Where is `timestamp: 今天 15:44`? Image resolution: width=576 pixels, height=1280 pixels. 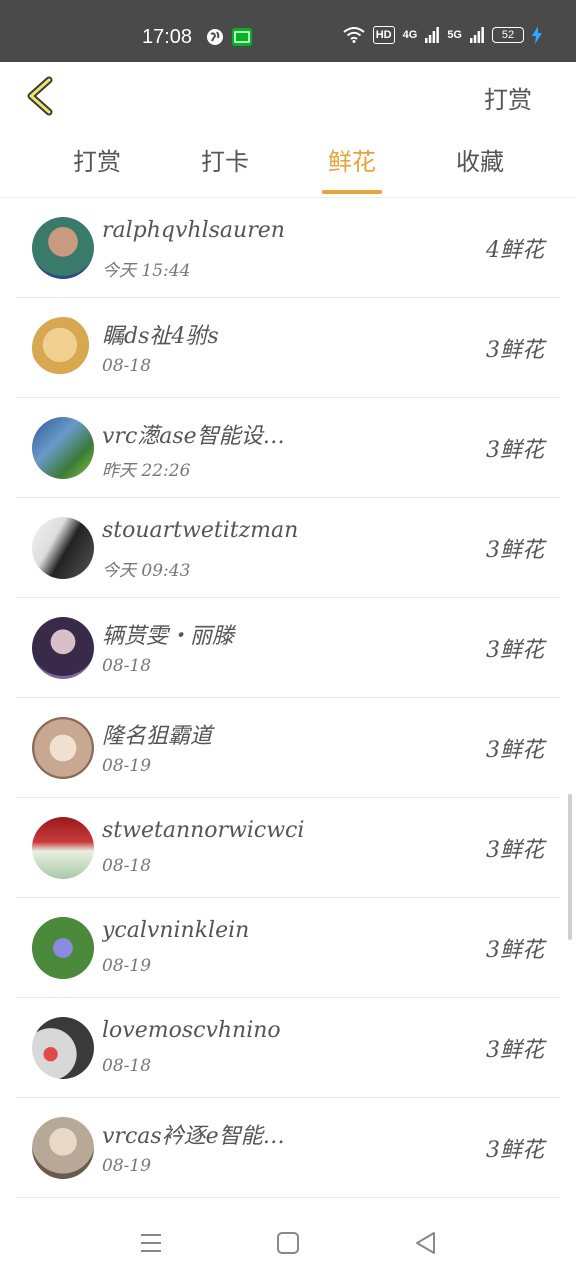
timestamp: 今天 15:44 is located at coordinates (146, 271).